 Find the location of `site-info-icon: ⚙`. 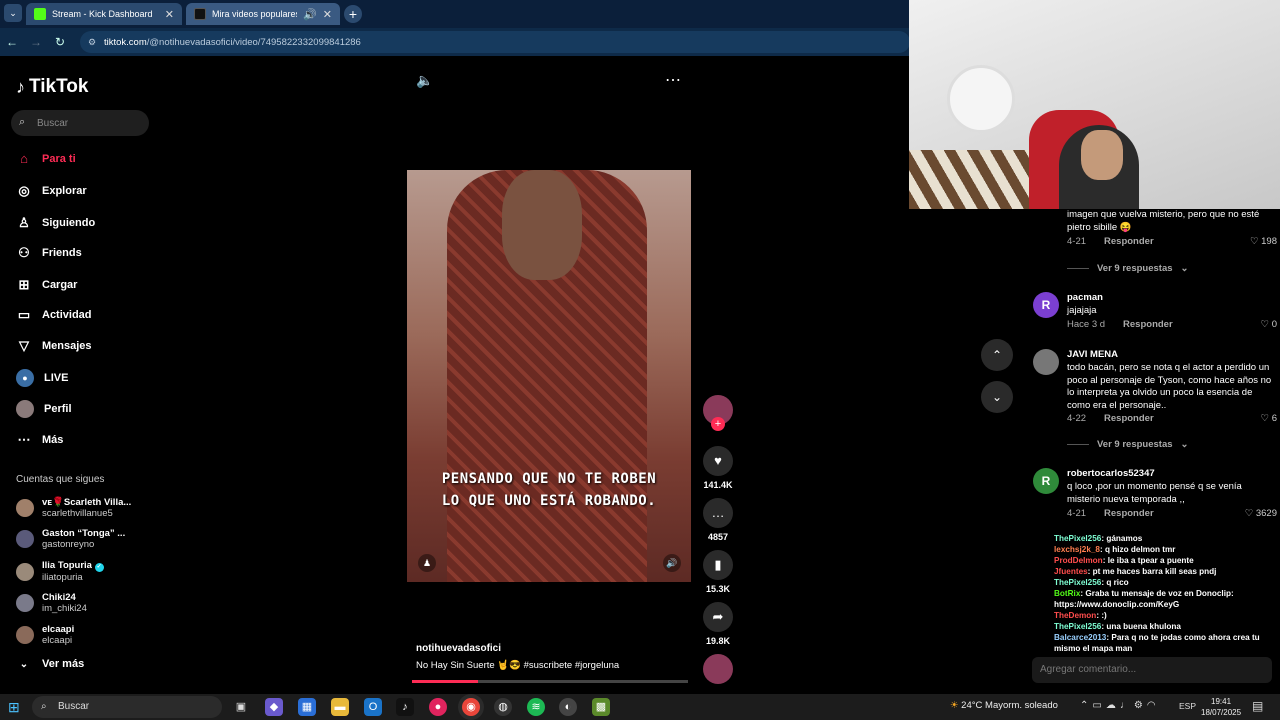

site-info-icon: ⚙ is located at coordinates (92, 42).